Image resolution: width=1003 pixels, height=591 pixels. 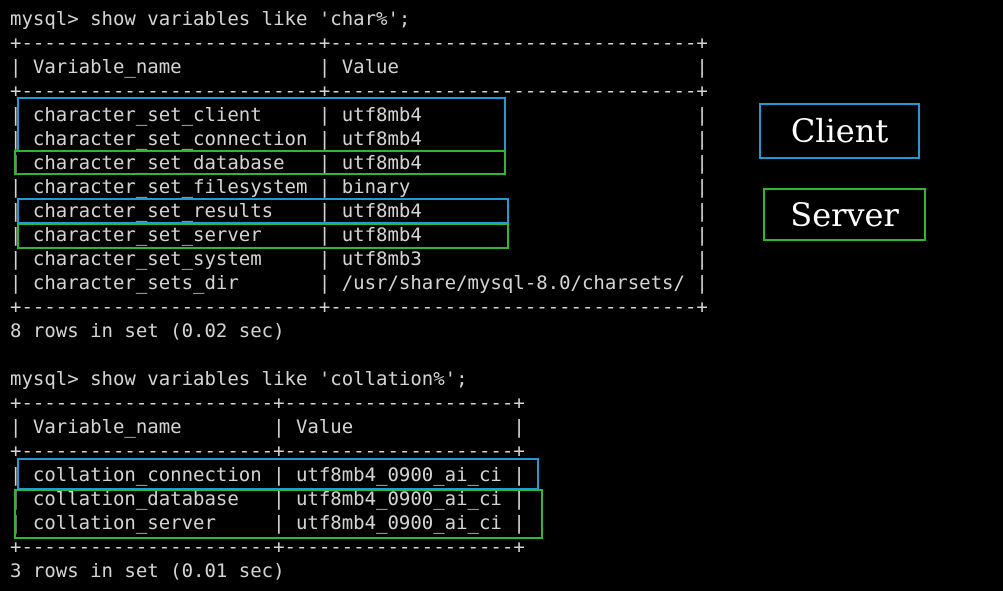 I want to click on terminal-line: mysql> show variables like 'char%';, so click(x=210, y=19).